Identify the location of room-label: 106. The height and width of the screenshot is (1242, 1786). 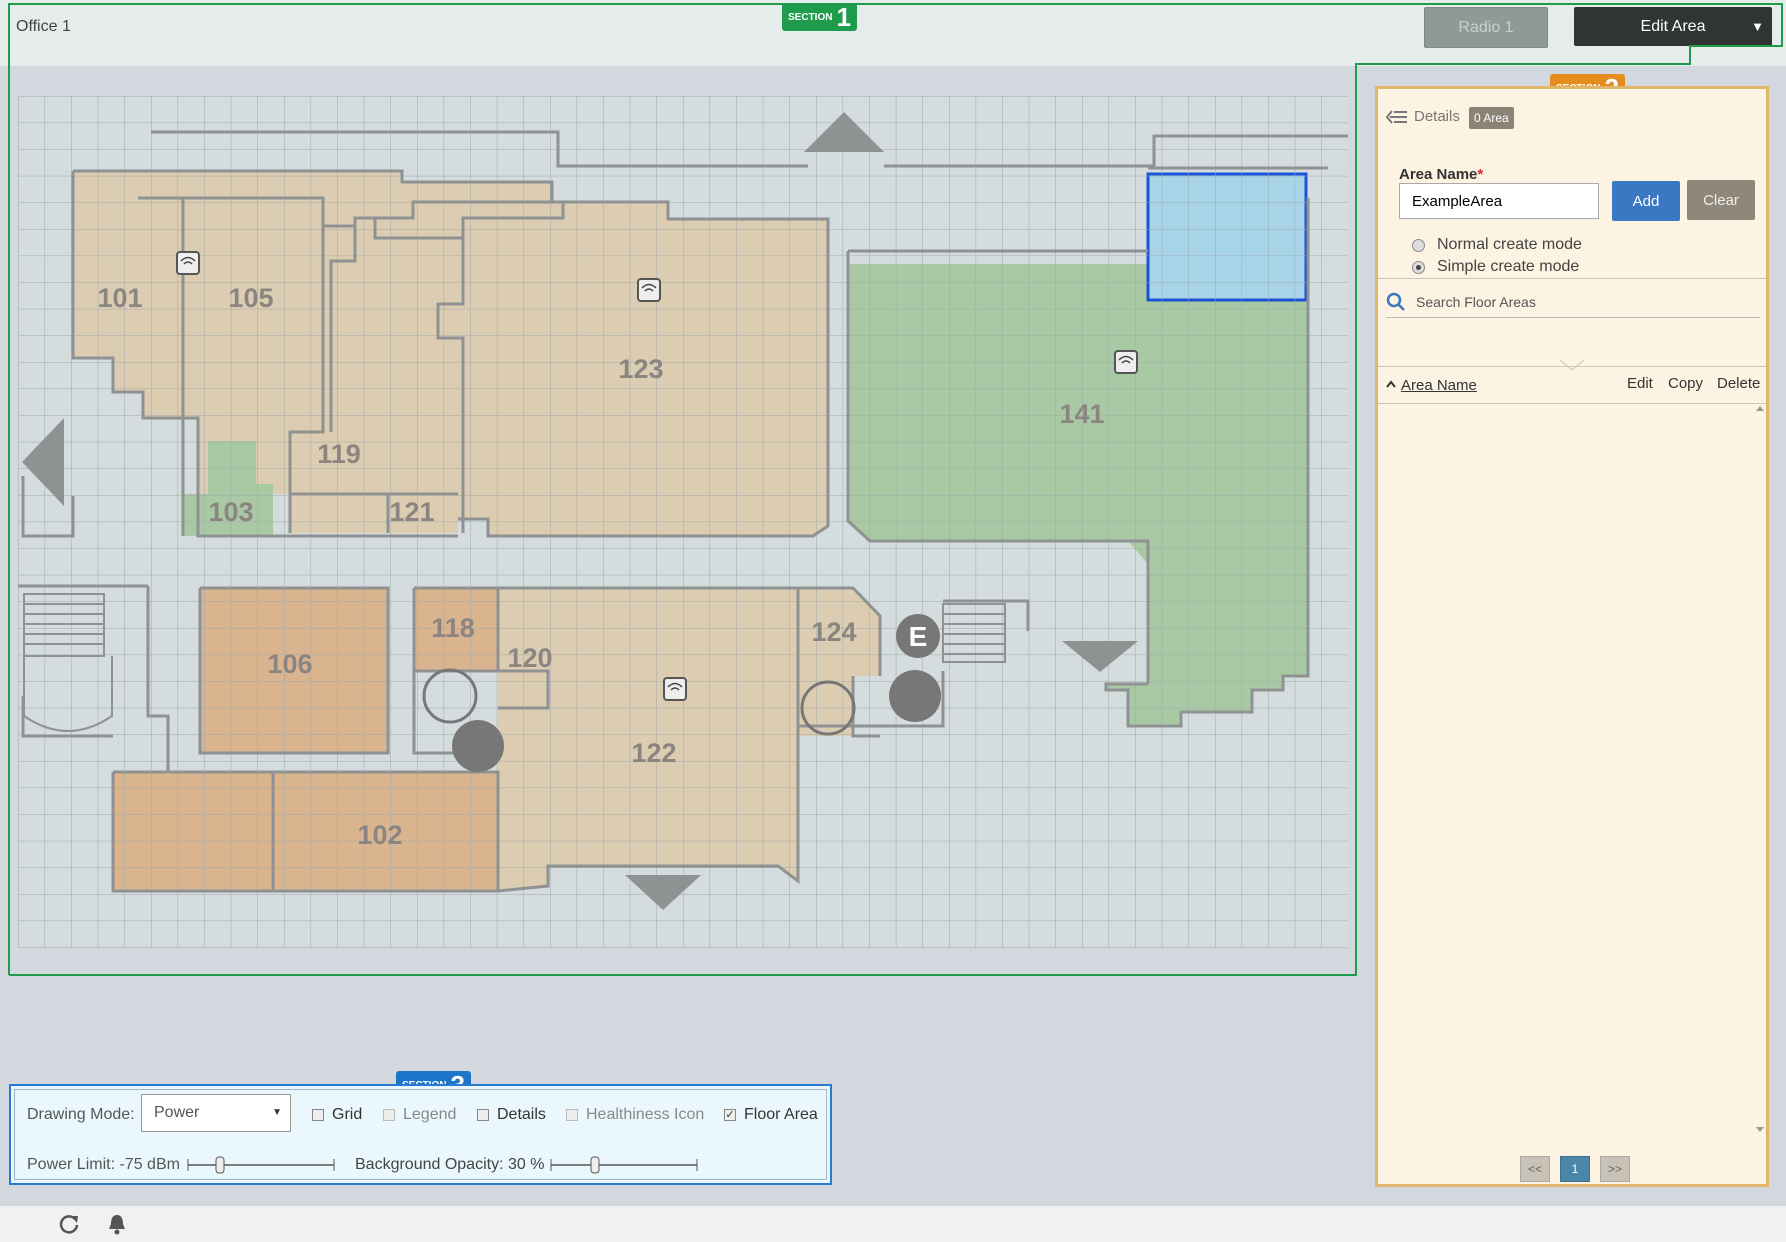
(289, 664).